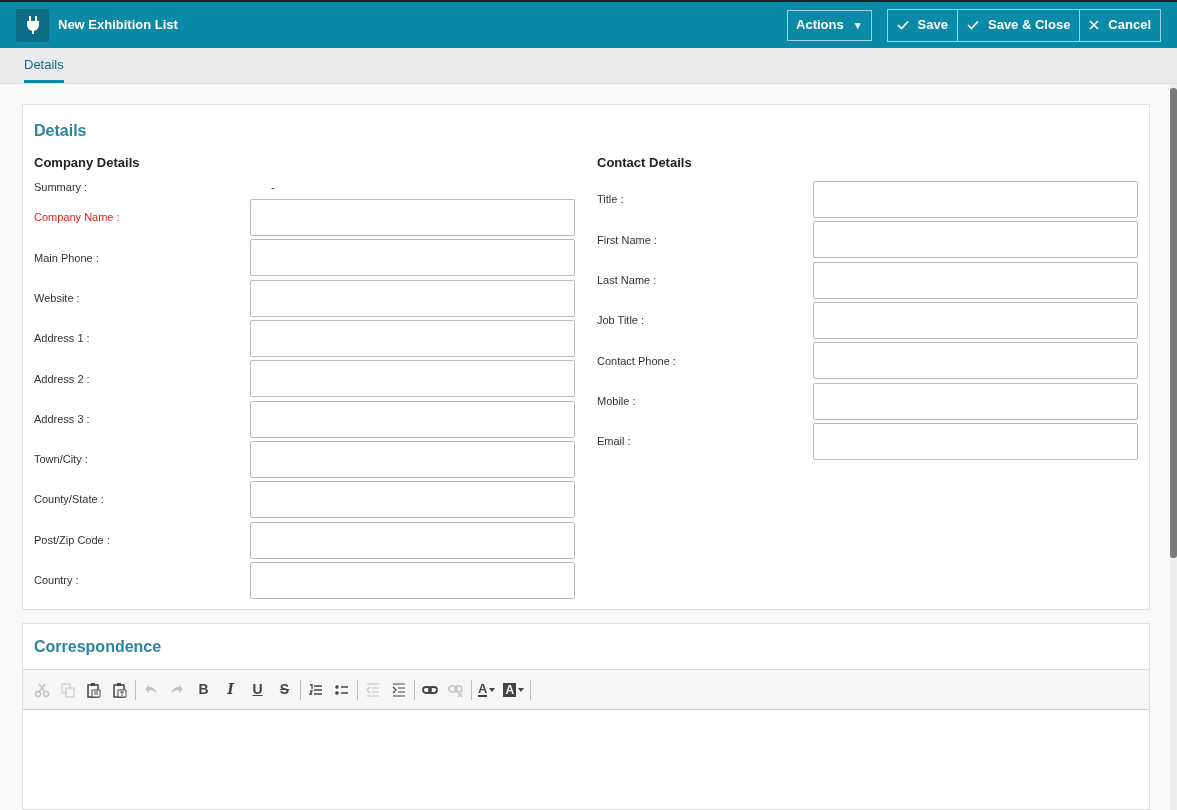  I want to click on group-title: Company Details, so click(87, 163).